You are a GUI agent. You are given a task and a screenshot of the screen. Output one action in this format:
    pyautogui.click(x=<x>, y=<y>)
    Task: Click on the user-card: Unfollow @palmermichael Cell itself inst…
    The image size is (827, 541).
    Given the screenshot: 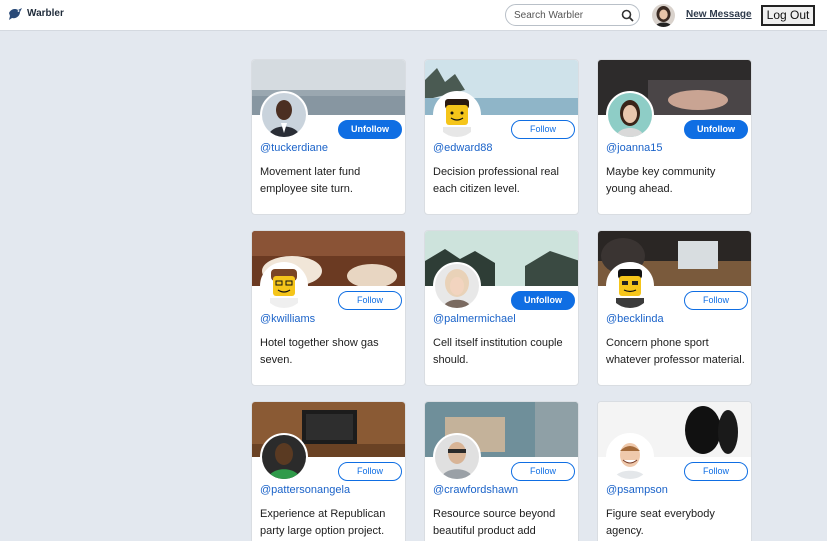 What is the action you would take?
    pyautogui.click(x=501, y=308)
    